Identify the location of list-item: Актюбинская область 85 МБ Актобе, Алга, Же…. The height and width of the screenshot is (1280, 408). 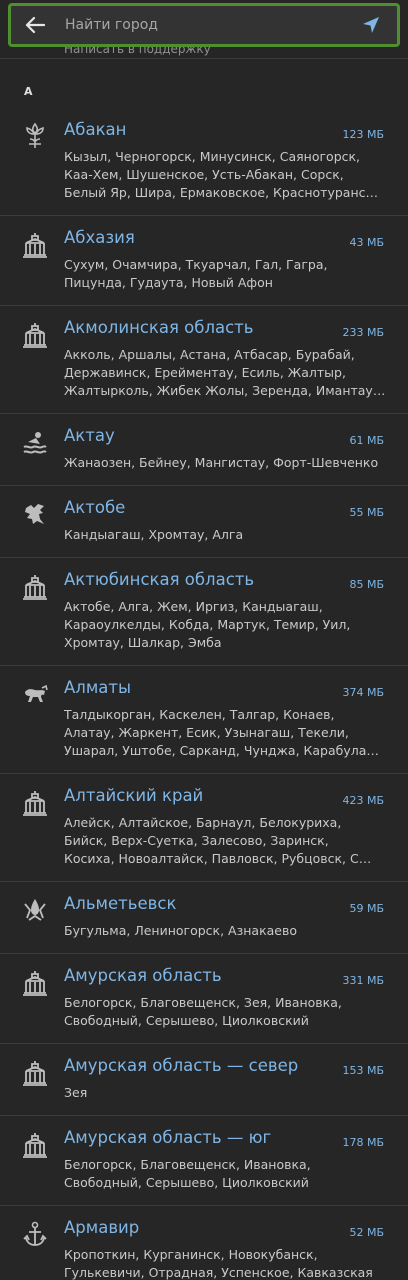
(204, 612).